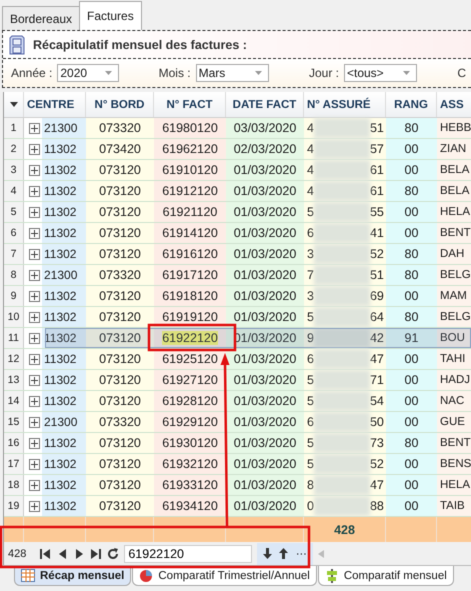 The height and width of the screenshot is (591, 471). Describe the element at coordinates (14, 401) in the screenshot. I see `row-number: 14` at that location.